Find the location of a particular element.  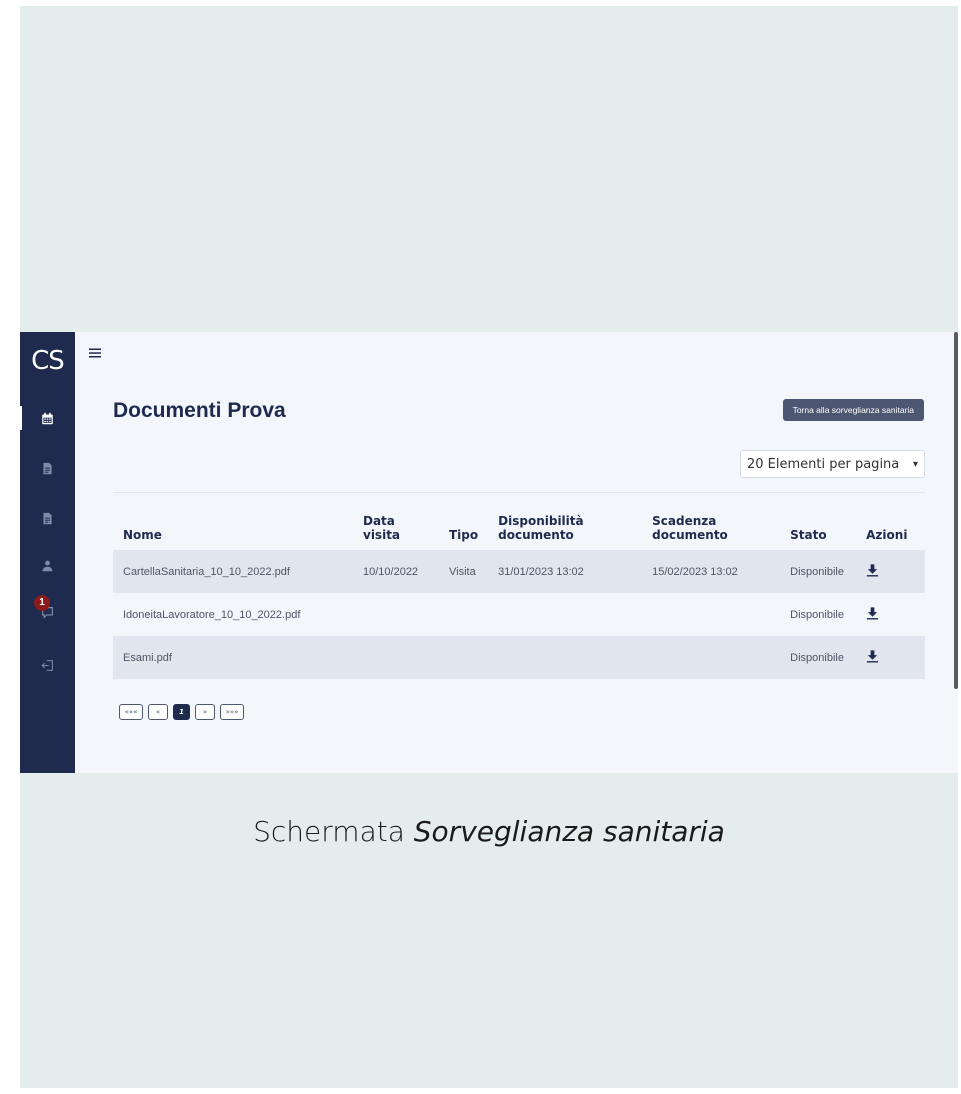

table-row: Esami.pdf Disponibile is located at coordinates (519, 657).